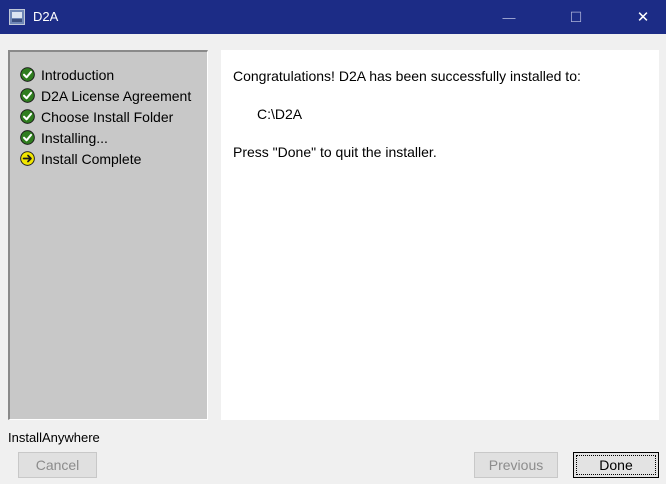 The image size is (666, 484). Describe the element at coordinates (54, 437) in the screenshot. I see `brand-label: InstallAnywhere` at that location.